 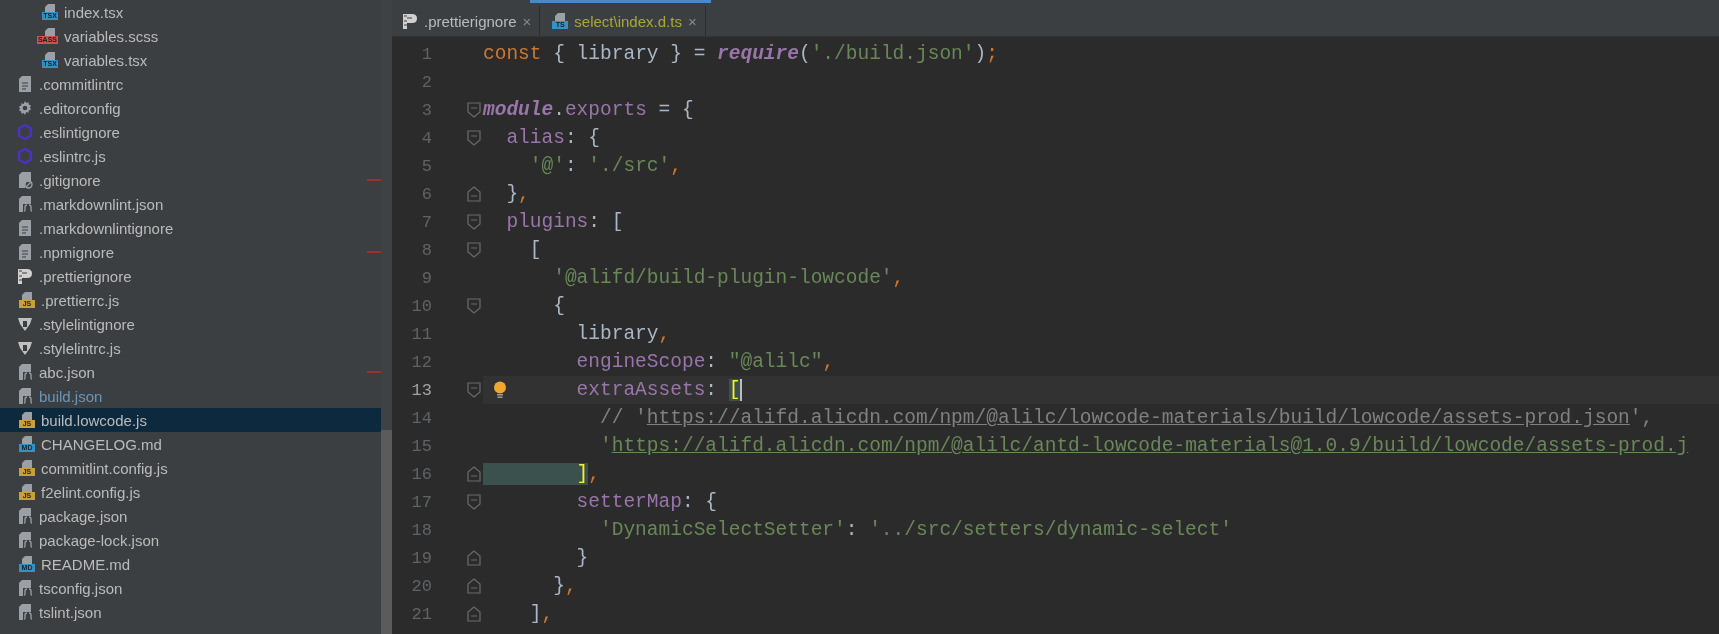 What do you see at coordinates (426, 250) in the screenshot?
I see `line-number: 8` at bounding box center [426, 250].